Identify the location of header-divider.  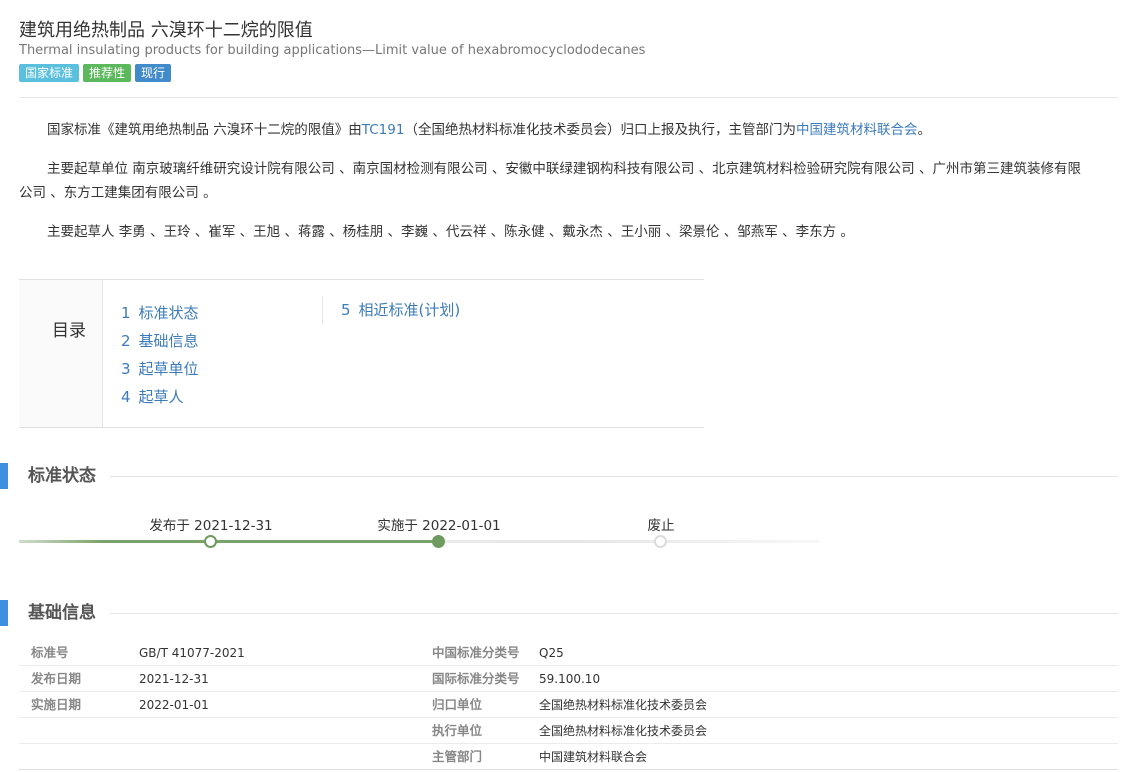
(568, 97).